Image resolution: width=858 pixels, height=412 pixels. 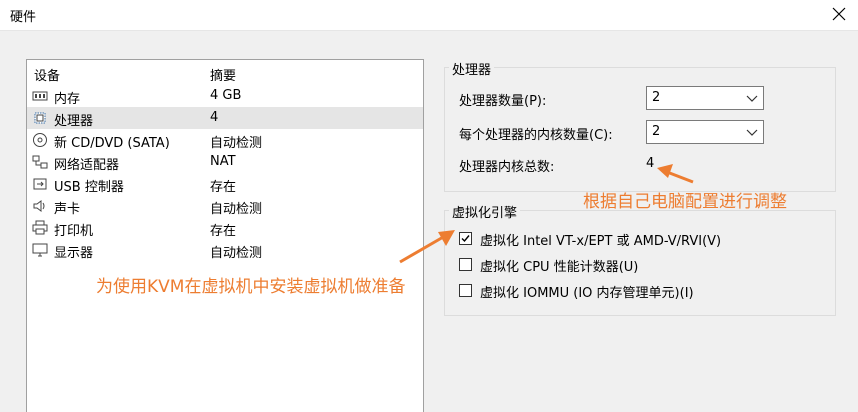 I want to click on device-name: 显示器, so click(x=74, y=253).